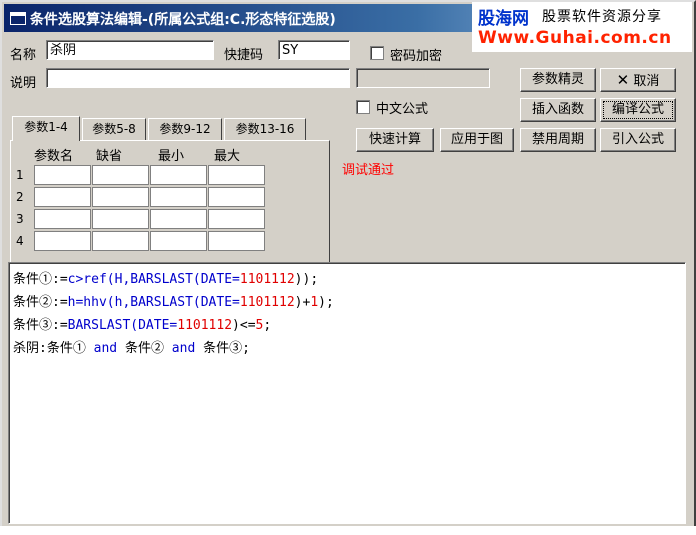 This screenshot has height=535, width=696. Describe the element at coordinates (171, 156) in the screenshot. I see `param-header-min: 最小` at that location.